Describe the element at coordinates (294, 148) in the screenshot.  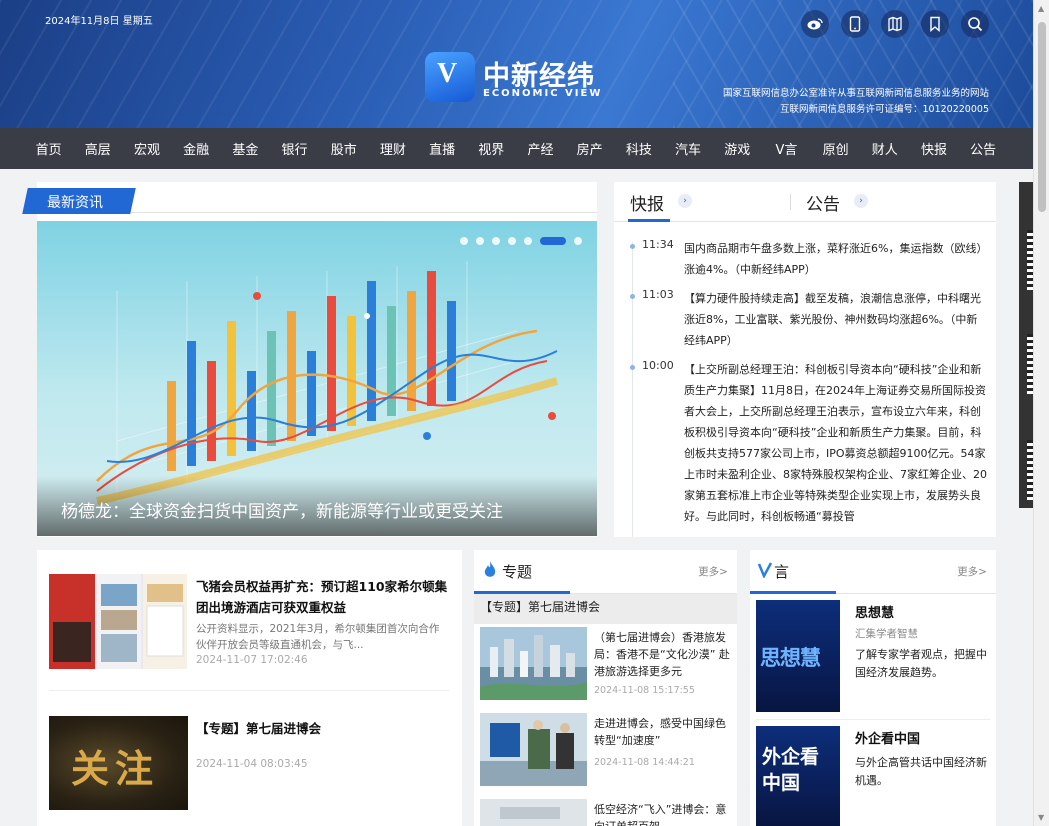
I see `nav-item-banks: 银行` at that location.